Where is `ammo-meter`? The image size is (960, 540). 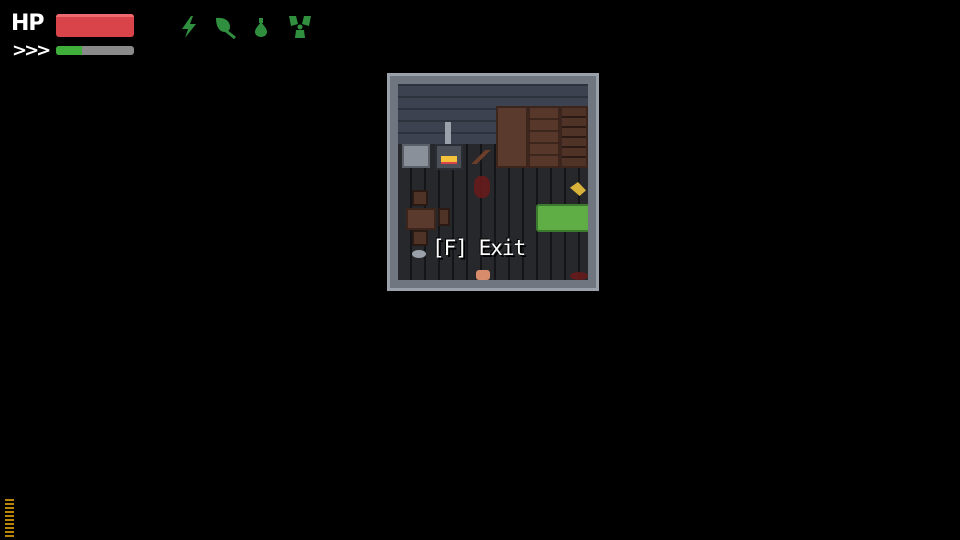 ammo-meter is located at coordinates (9, 517).